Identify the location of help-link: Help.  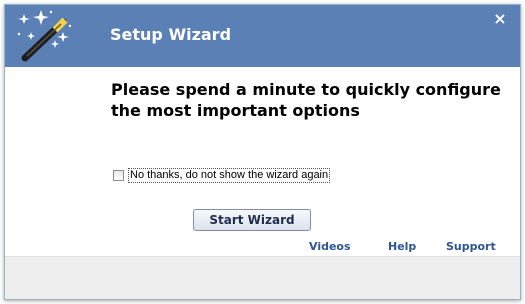
(402, 246).